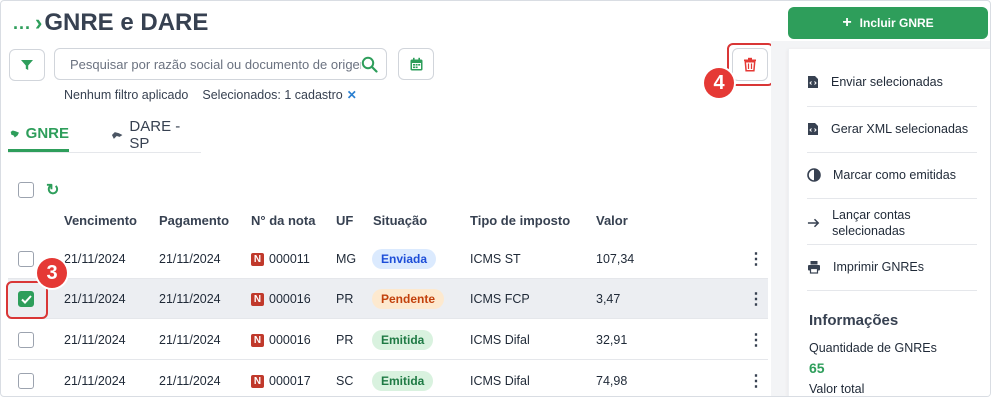 The image size is (991, 397). What do you see at coordinates (887, 82) in the screenshot?
I see `menu-label: Enviar selecionadas` at bounding box center [887, 82].